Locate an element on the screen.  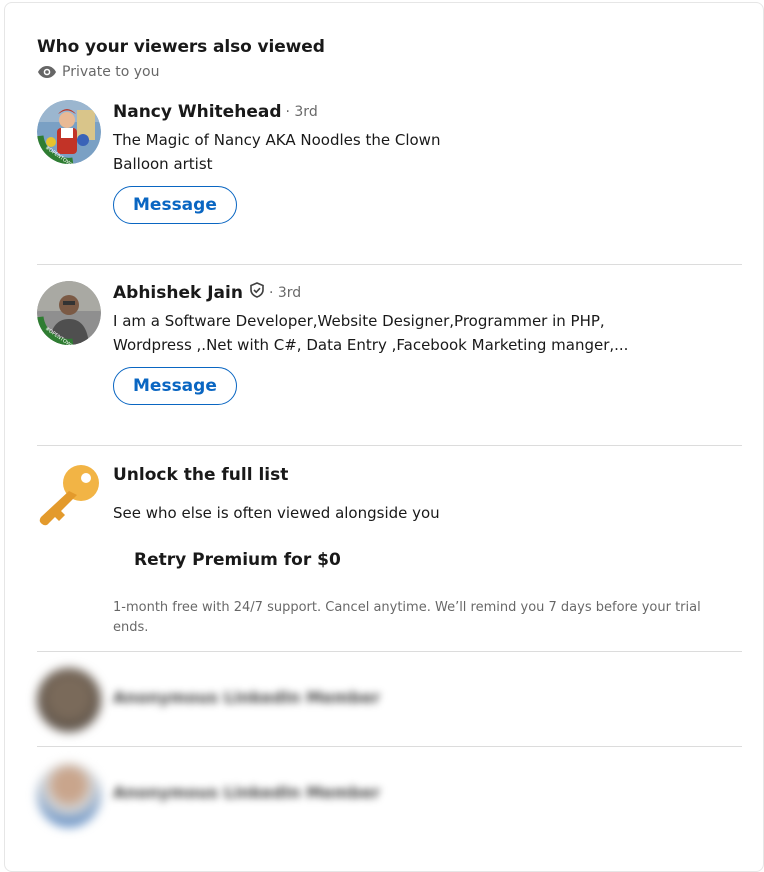
key-icon is located at coordinates (70, 497).